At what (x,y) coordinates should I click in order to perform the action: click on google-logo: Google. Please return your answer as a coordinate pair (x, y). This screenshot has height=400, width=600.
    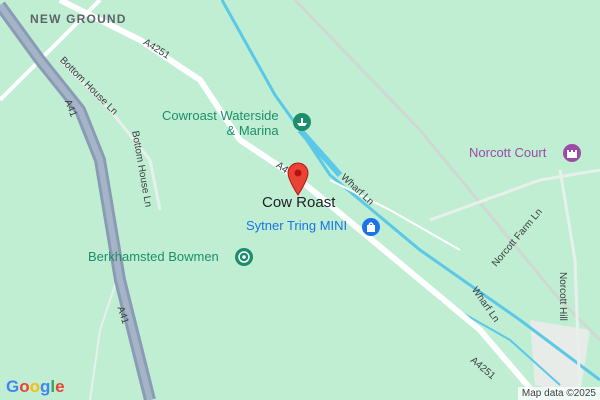
    Looking at the image, I should click on (35, 387).